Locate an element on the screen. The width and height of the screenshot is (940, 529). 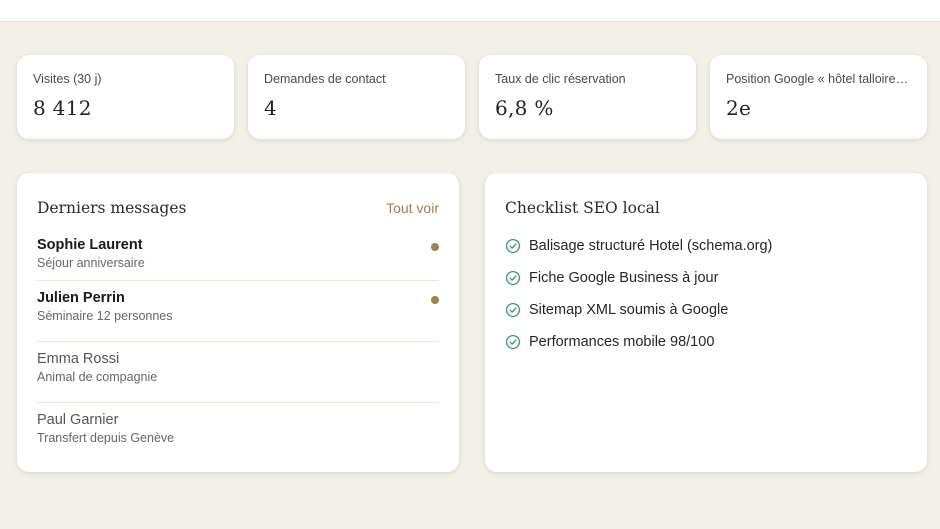
stat-value: 2e is located at coordinates (739, 108).